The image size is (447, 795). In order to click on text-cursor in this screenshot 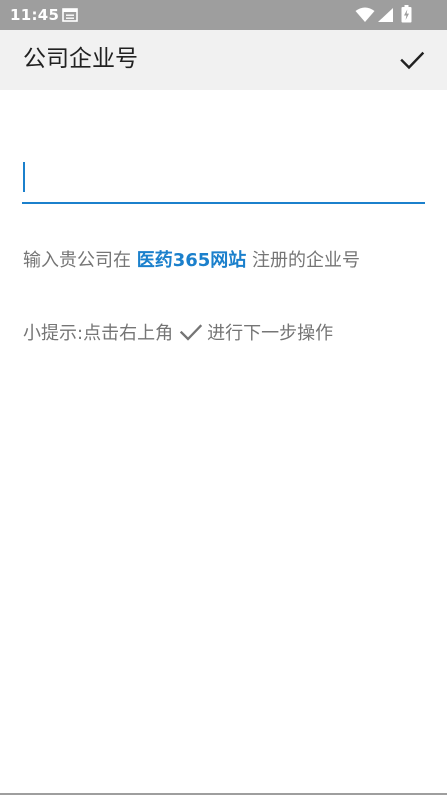, I will do `click(24, 177)`.